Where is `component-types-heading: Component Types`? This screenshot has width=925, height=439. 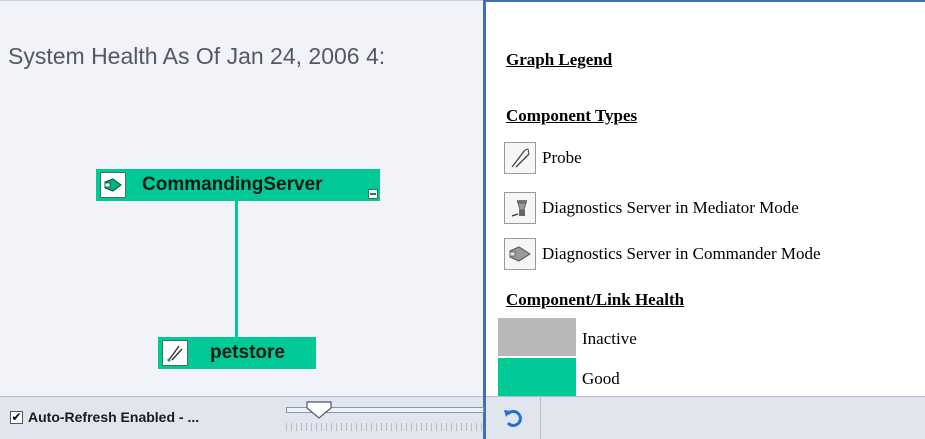 component-types-heading: Component Types is located at coordinates (572, 115).